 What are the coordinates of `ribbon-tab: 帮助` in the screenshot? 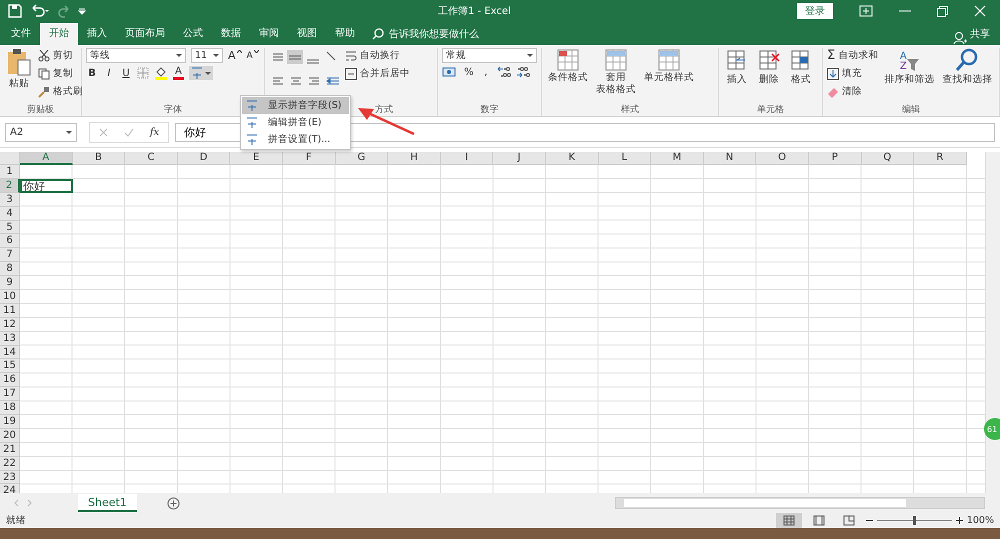 It's located at (345, 34).